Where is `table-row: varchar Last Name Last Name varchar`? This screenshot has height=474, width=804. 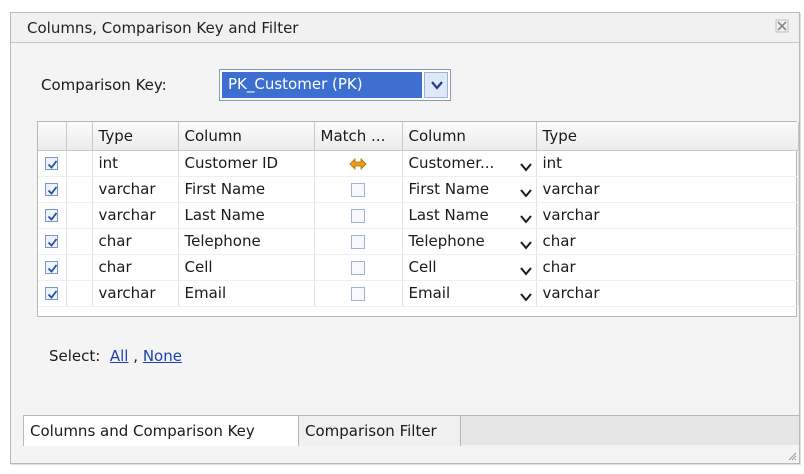
table-row: varchar Last Name Last Name varchar is located at coordinates (418, 215).